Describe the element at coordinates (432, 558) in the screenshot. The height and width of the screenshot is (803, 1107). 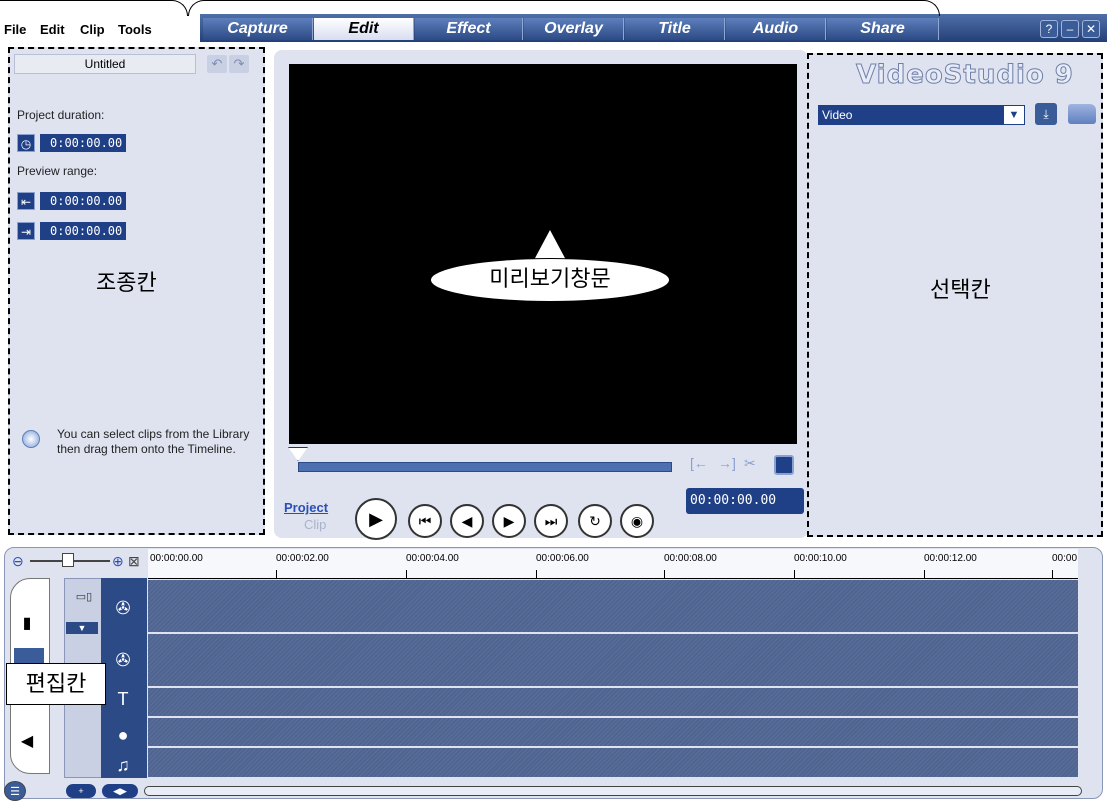
I see `tick-label: 00:00:04.00` at that location.